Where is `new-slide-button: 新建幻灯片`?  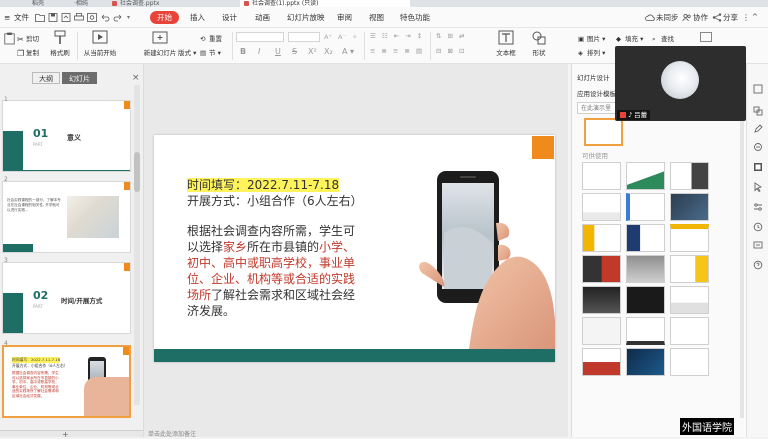 new-slide-button: 新建幻灯片 is located at coordinates (160, 43).